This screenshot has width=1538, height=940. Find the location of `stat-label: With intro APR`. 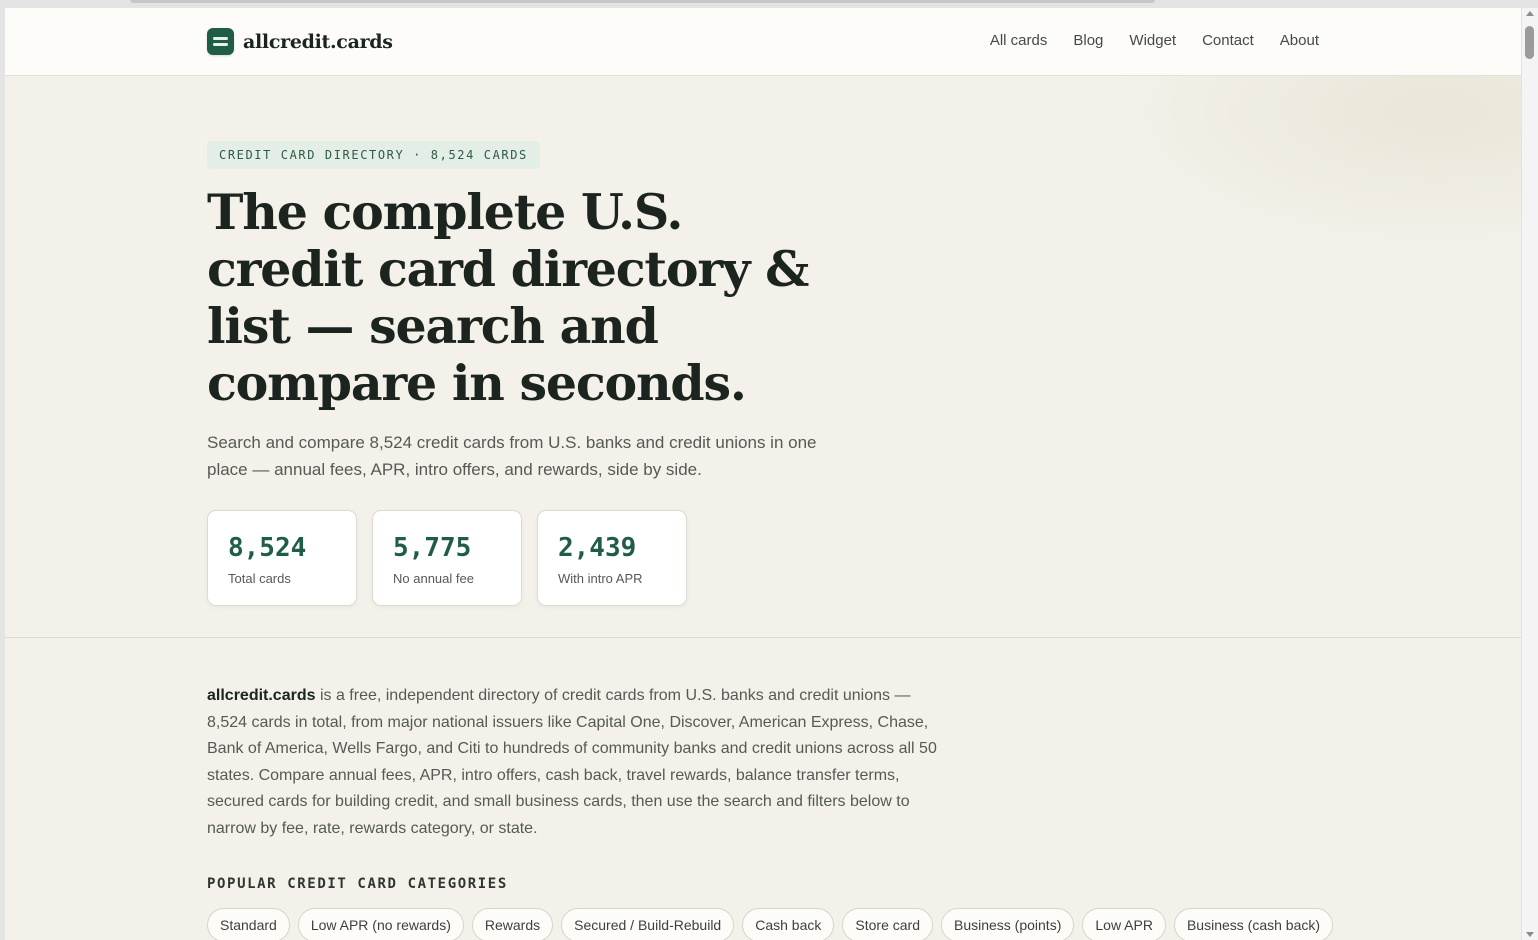

stat-label: With intro APR is located at coordinates (600, 578).